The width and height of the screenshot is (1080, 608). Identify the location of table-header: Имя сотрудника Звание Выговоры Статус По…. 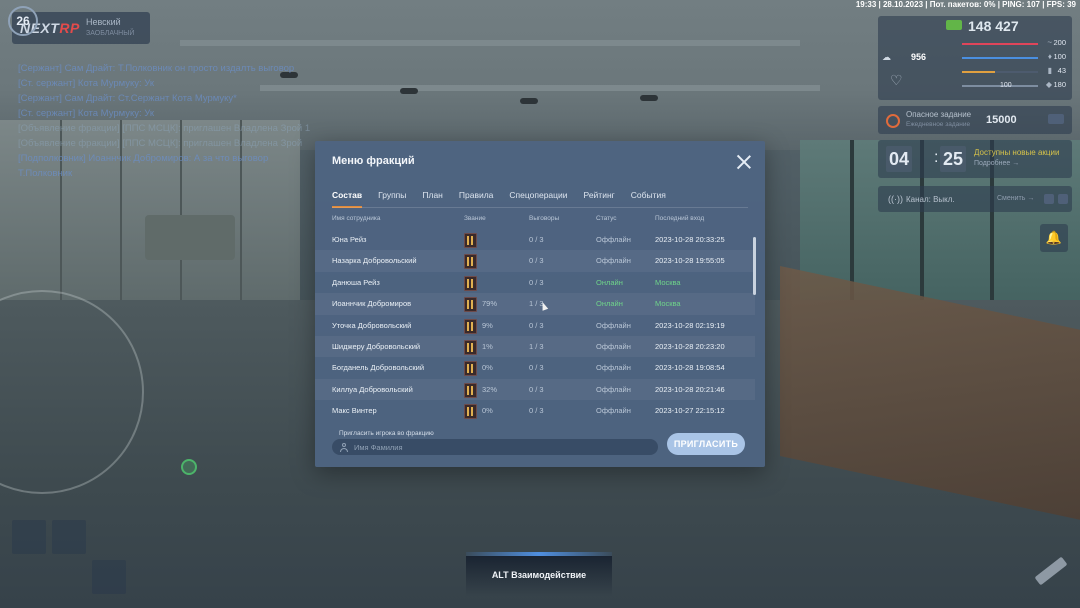
(540, 222).